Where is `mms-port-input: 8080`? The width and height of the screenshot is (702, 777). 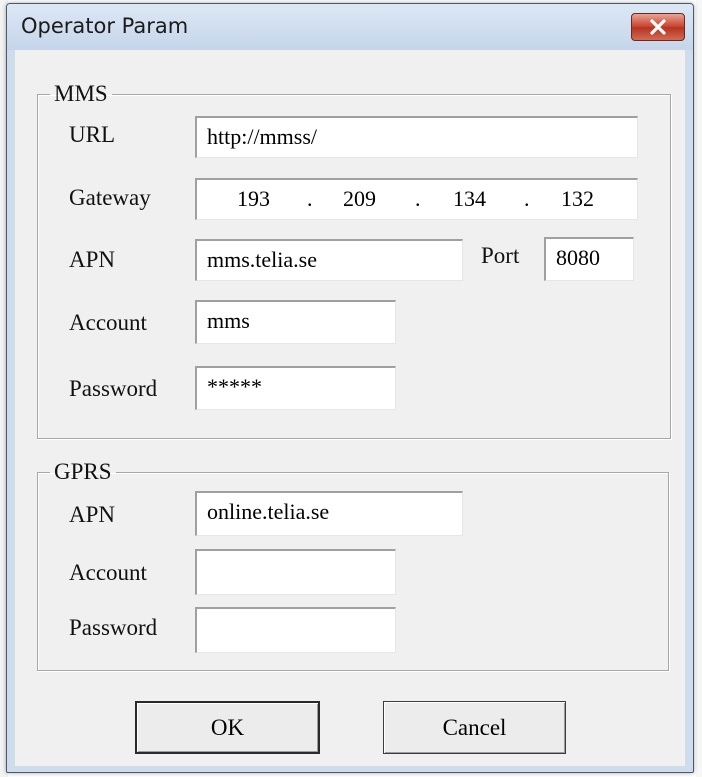
mms-port-input: 8080 is located at coordinates (589, 259).